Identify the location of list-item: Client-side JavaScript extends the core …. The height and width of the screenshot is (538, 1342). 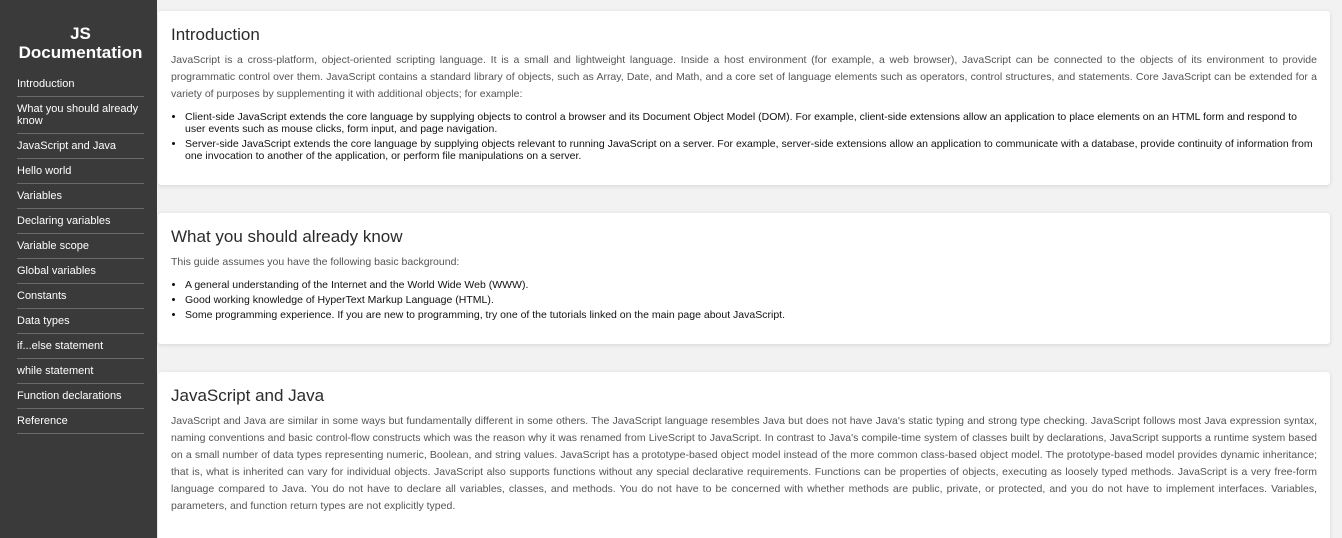
(751, 123).